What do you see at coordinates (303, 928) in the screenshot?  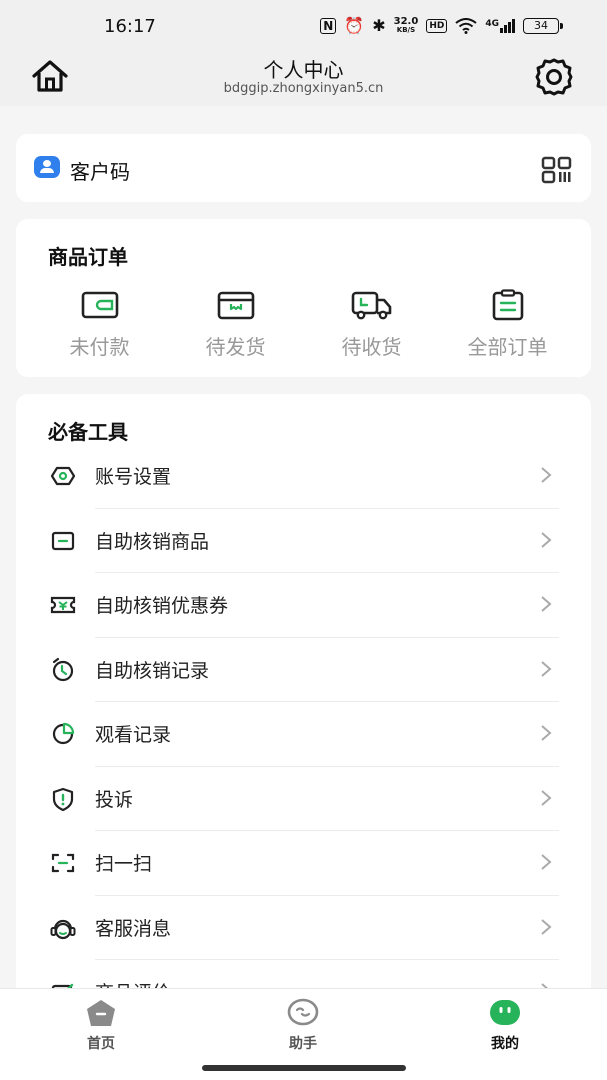 I see `tool-customer-service: 客服消息` at bounding box center [303, 928].